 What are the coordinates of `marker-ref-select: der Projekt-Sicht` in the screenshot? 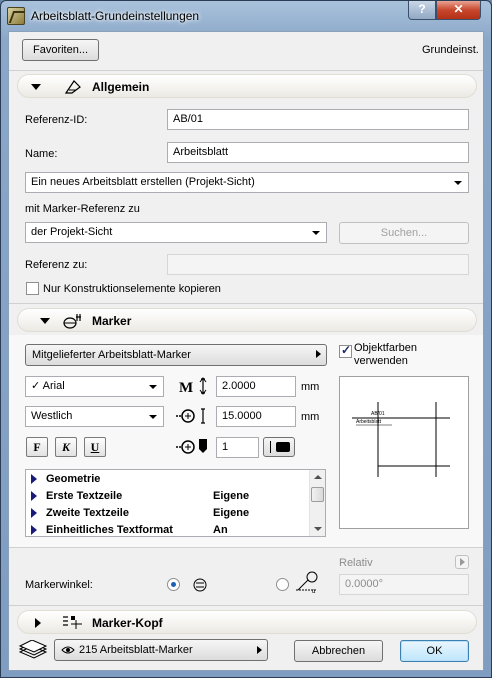 It's located at (176, 232).